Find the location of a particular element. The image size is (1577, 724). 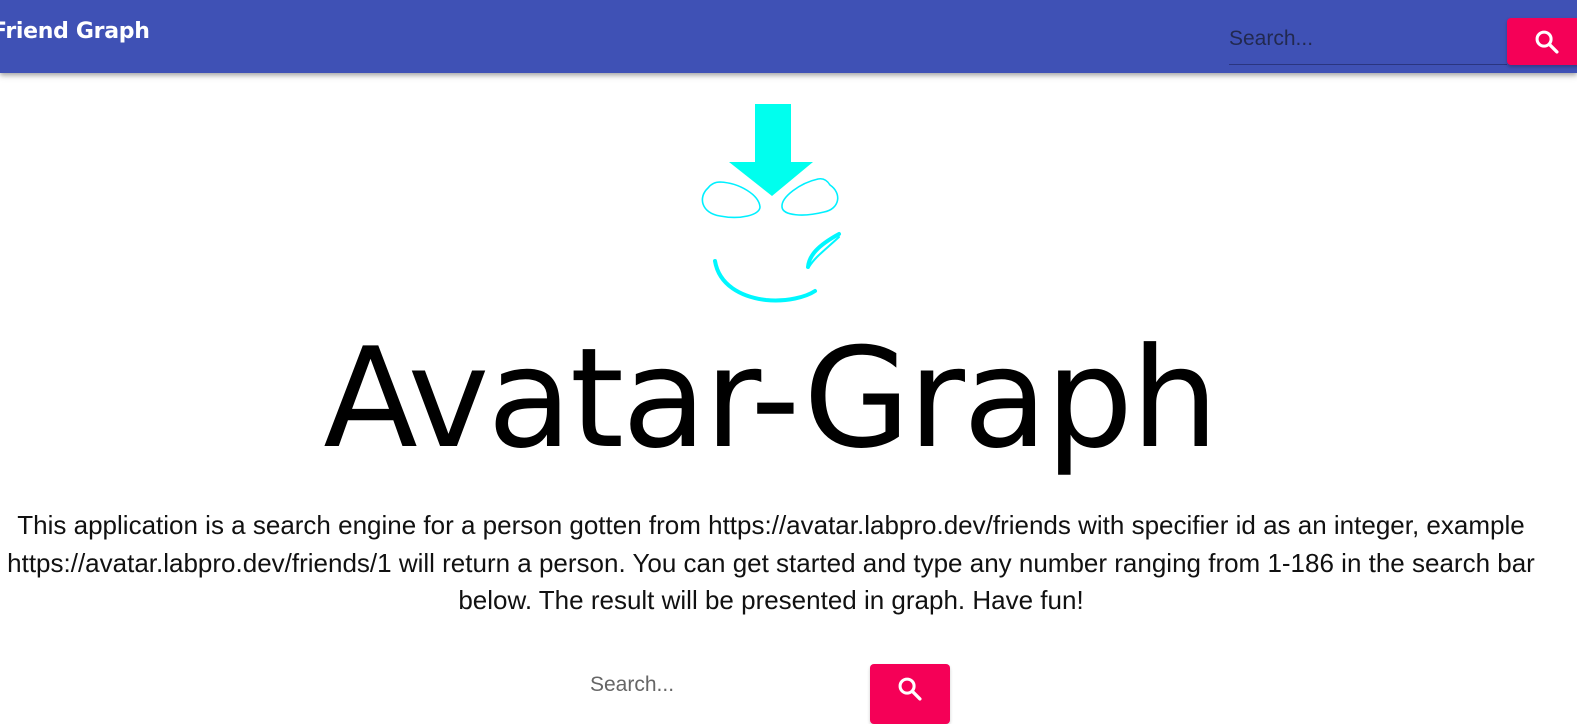

main-search-field is located at coordinates (725, 686).